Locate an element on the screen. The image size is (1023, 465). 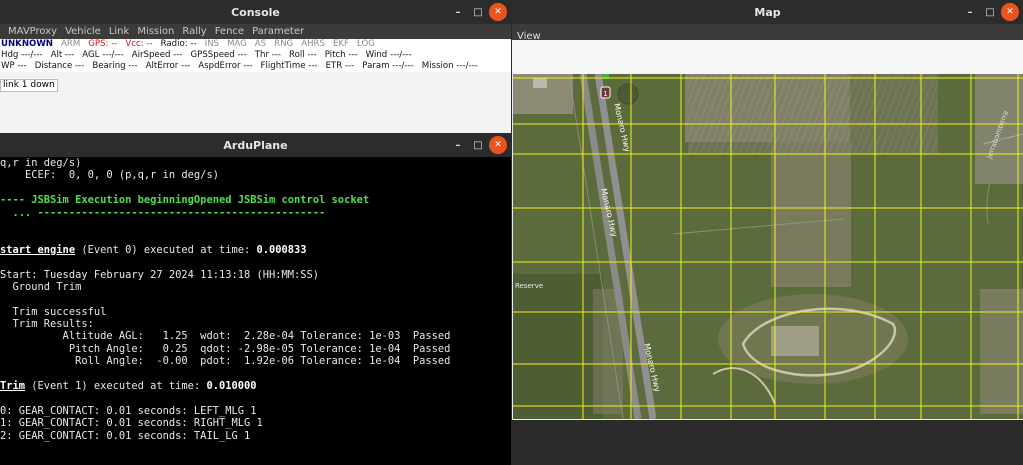
arduplane-titlebar: ArduPlane – □ ✕ is located at coordinates (255, 145).